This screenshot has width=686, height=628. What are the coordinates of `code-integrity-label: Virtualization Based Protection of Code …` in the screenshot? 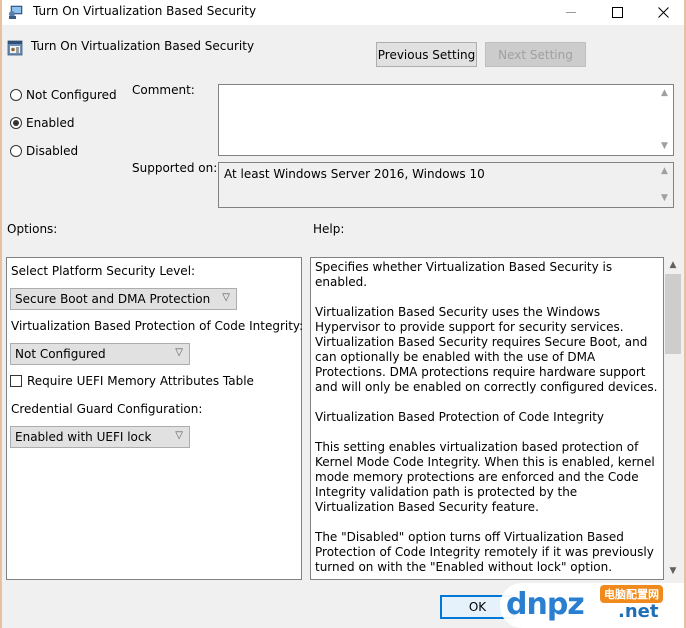 It's located at (157, 326).